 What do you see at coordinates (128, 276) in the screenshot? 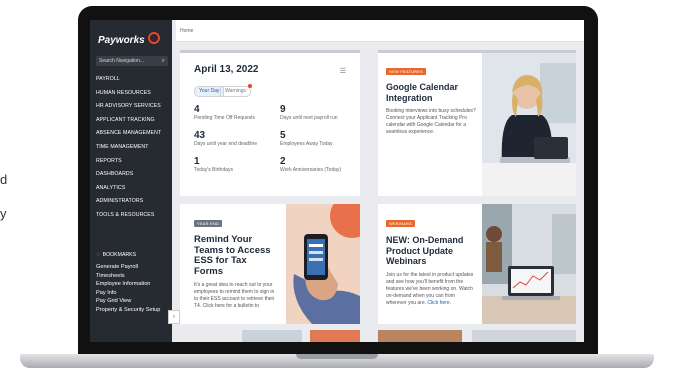
I see `bookmark-timesheets: Timesheets` at bounding box center [128, 276].